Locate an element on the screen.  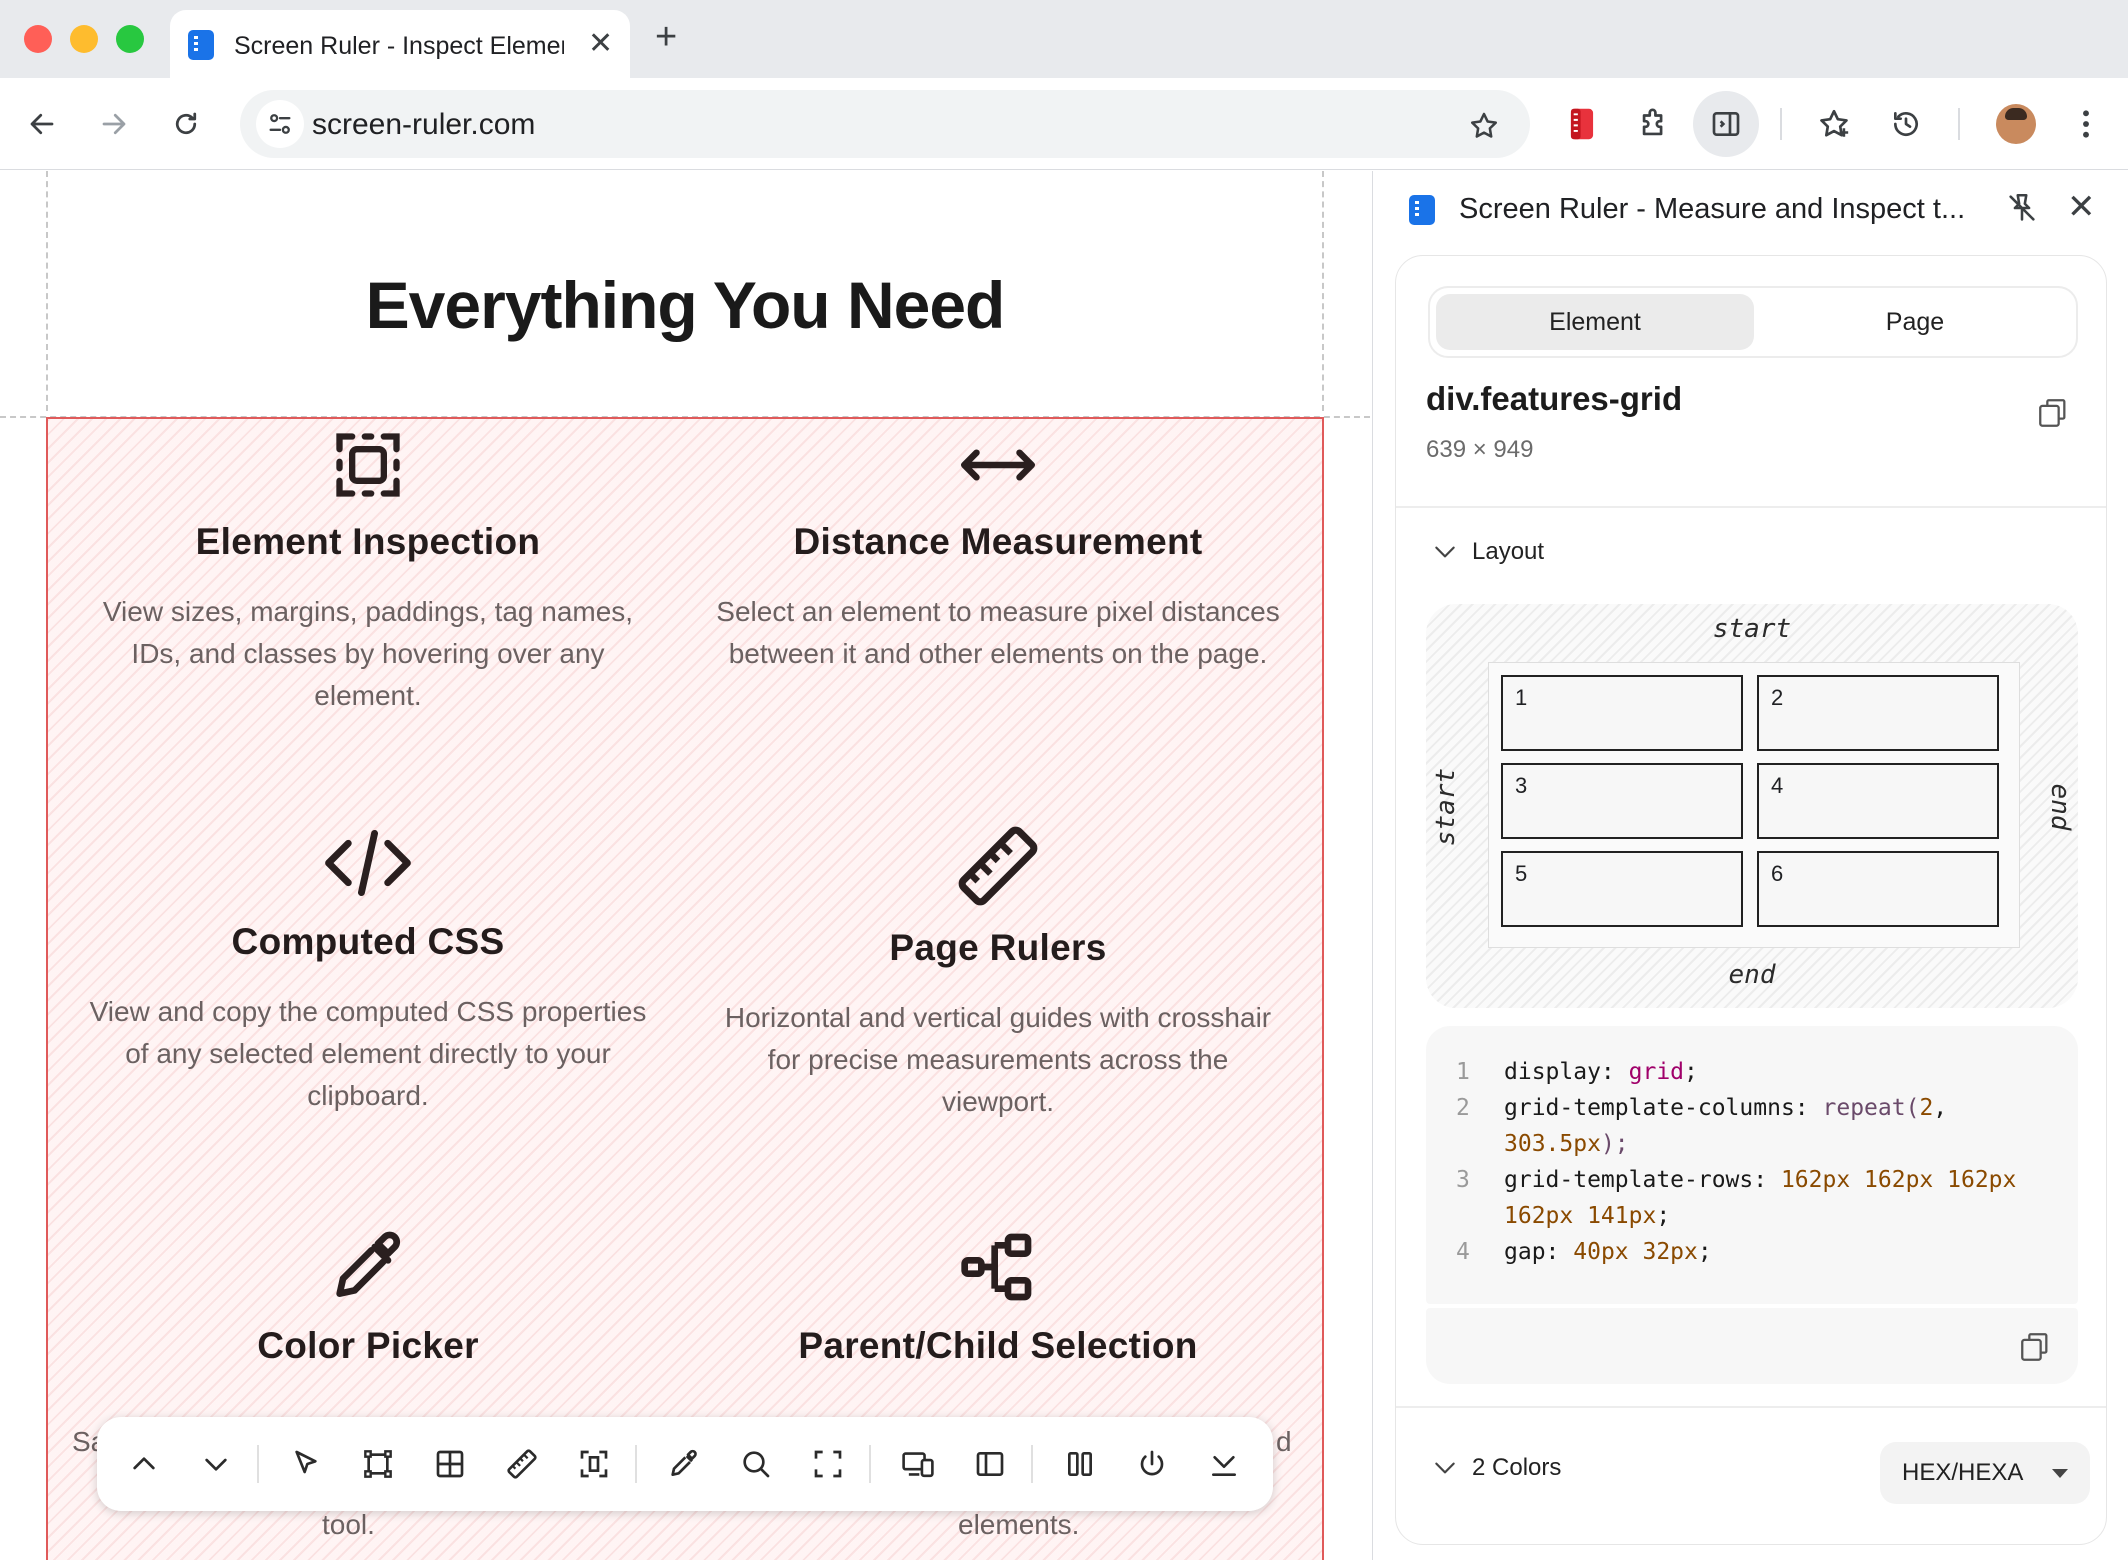
colors-section-toggle: 2 Colors is located at coordinates (1496, 1468).